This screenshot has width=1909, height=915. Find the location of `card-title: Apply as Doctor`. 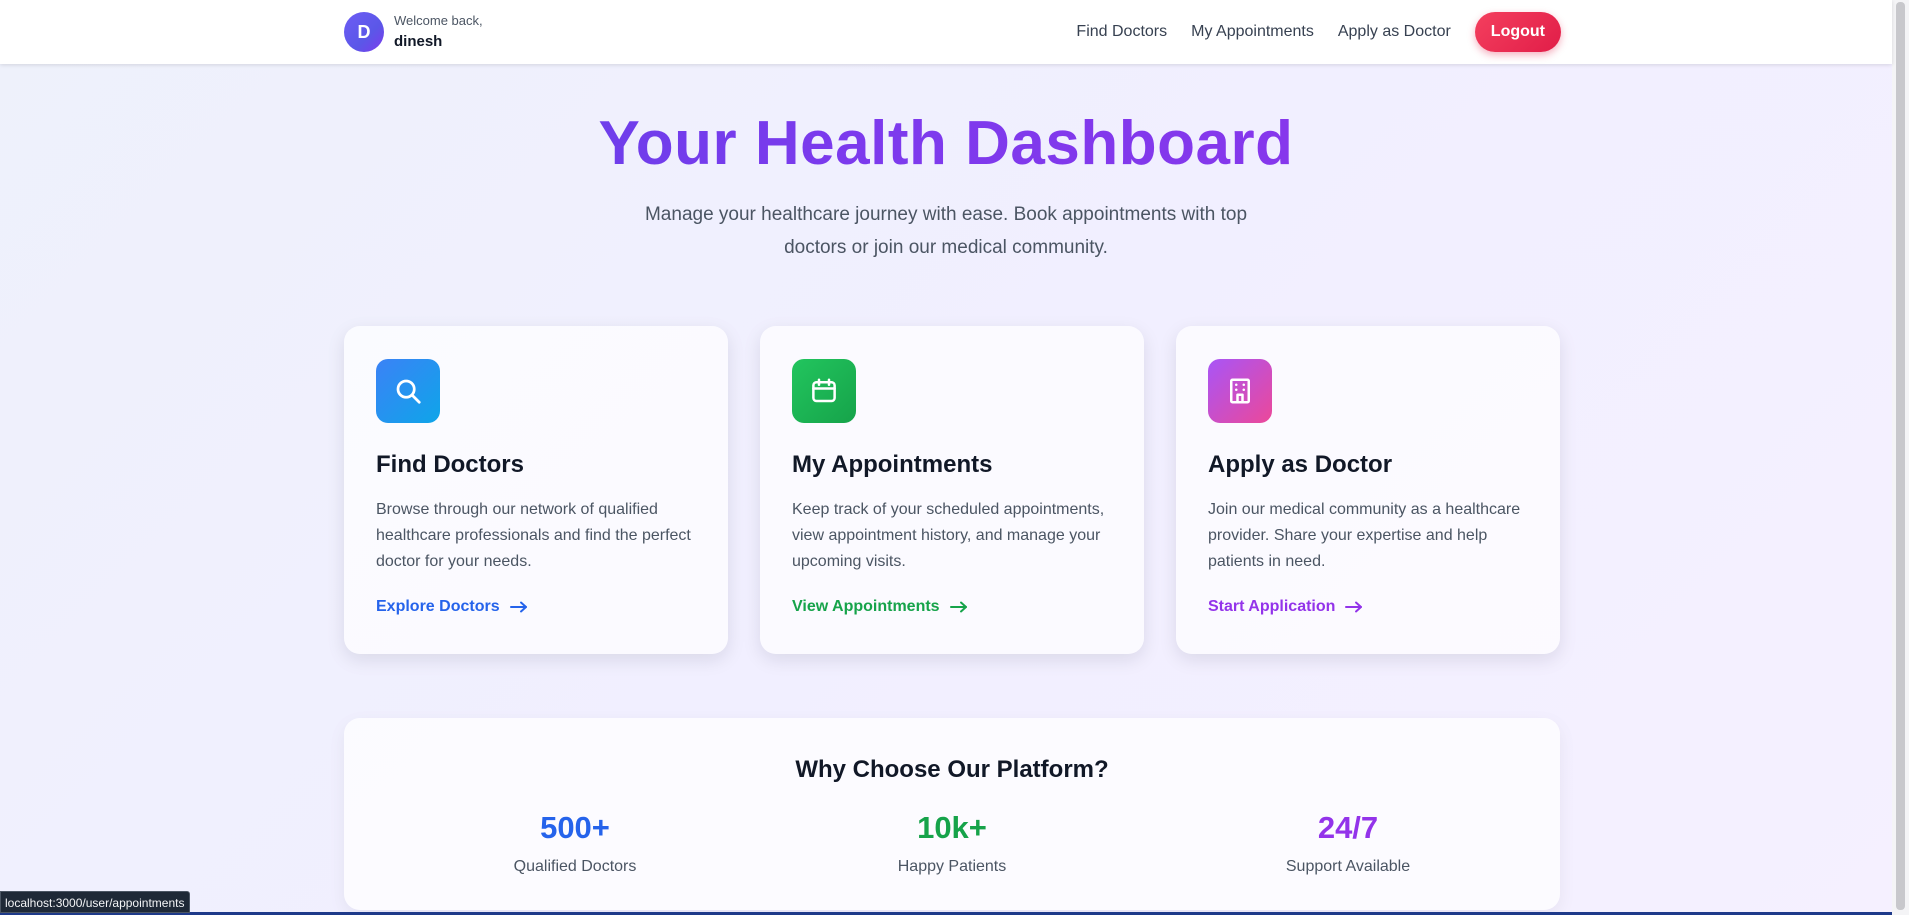

card-title: Apply as Doctor is located at coordinates (1300, 464).